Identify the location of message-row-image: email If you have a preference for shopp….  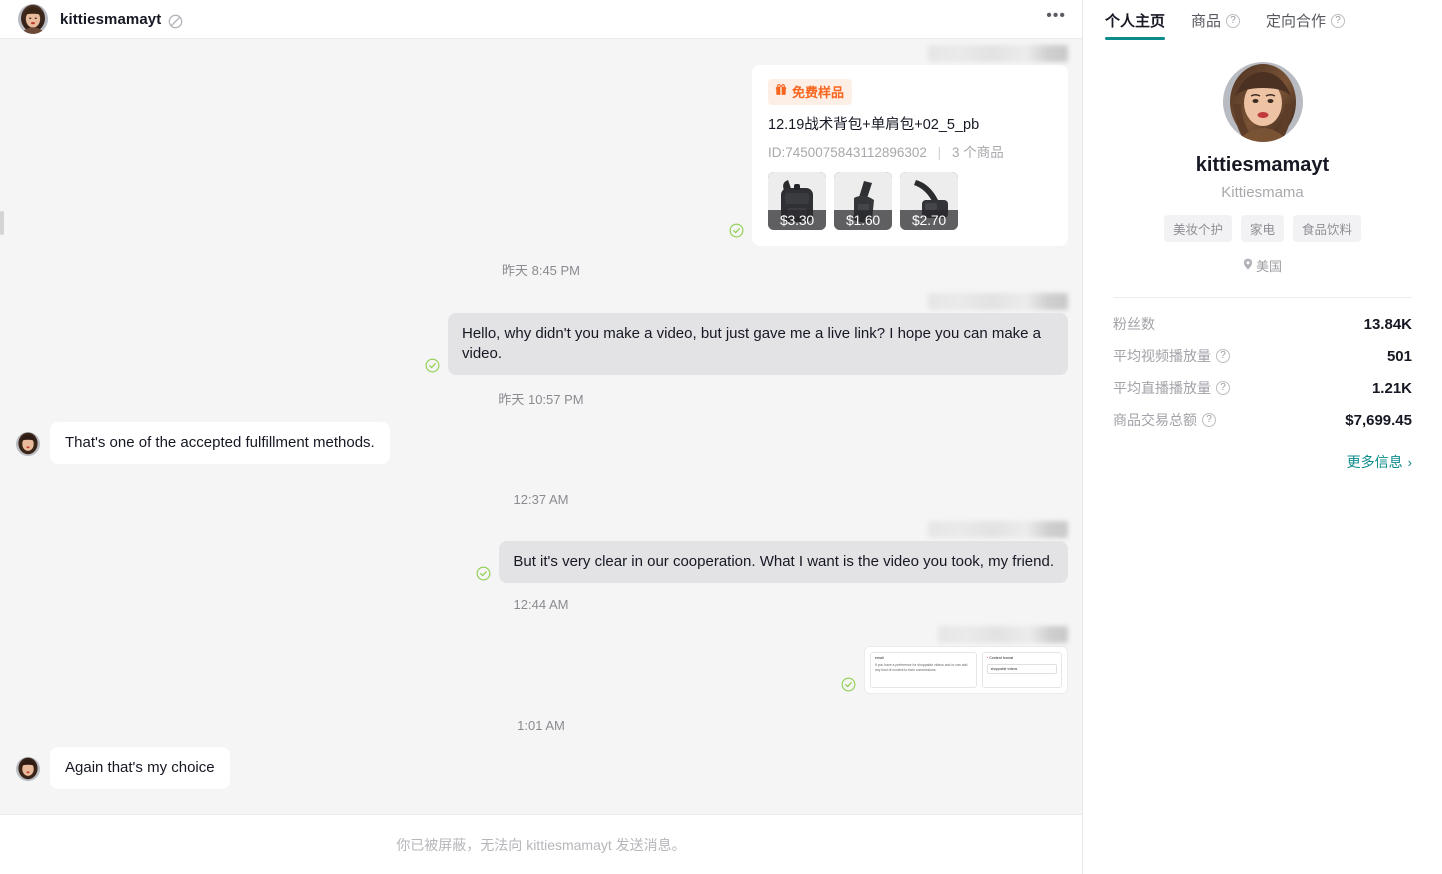
(541, 660).